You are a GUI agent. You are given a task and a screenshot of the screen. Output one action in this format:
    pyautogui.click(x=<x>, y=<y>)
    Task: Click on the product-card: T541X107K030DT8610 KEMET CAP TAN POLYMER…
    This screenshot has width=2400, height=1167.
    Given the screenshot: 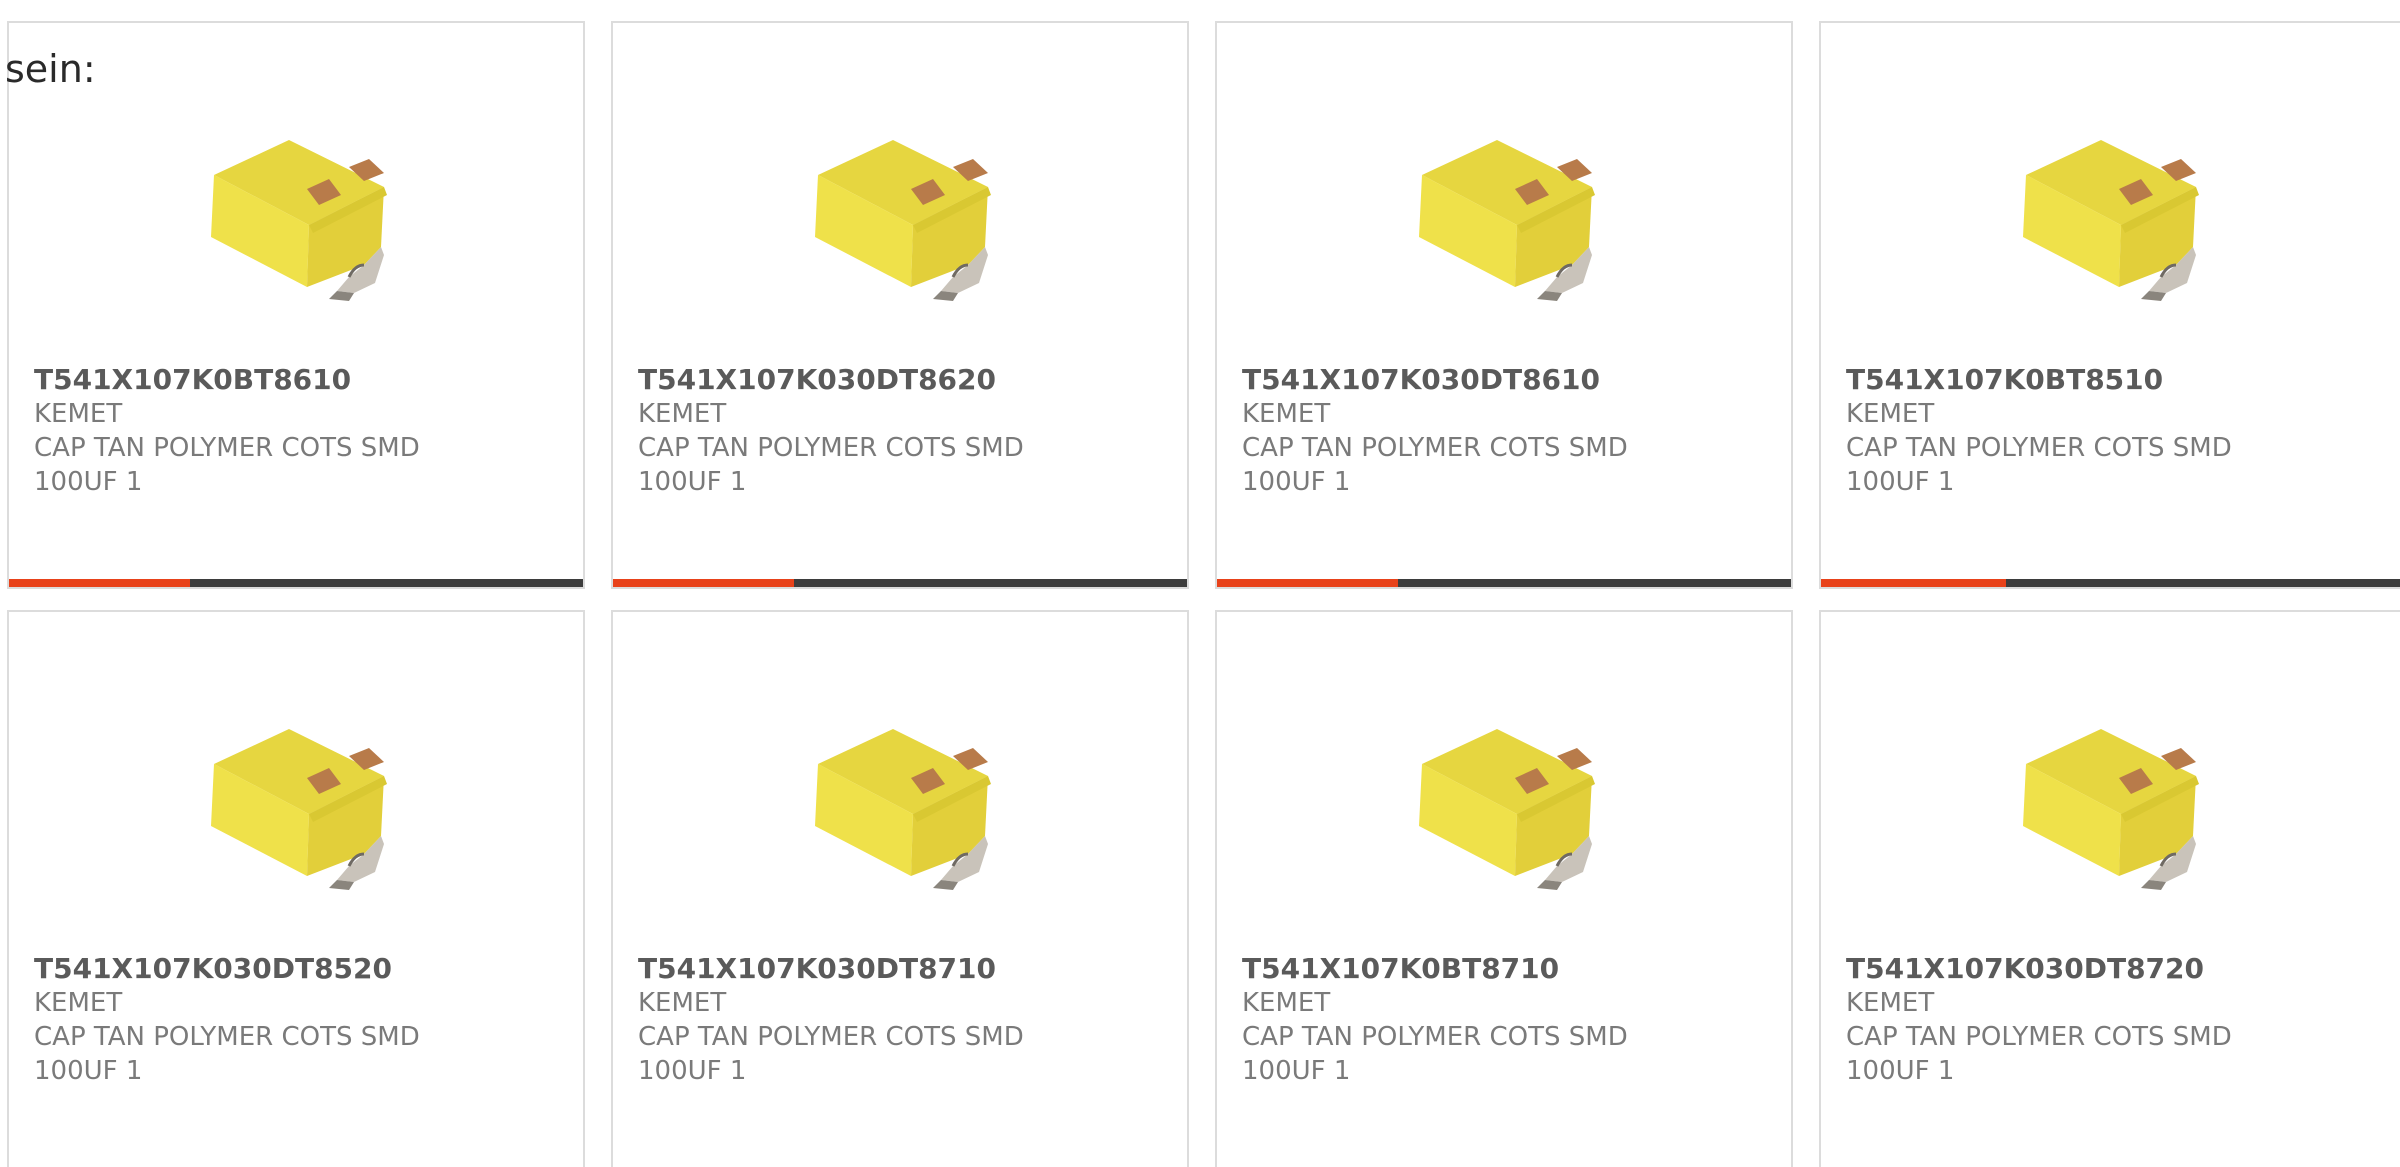 What is the action you would take?
    pyautogui.click(x=1504, y=305)
    